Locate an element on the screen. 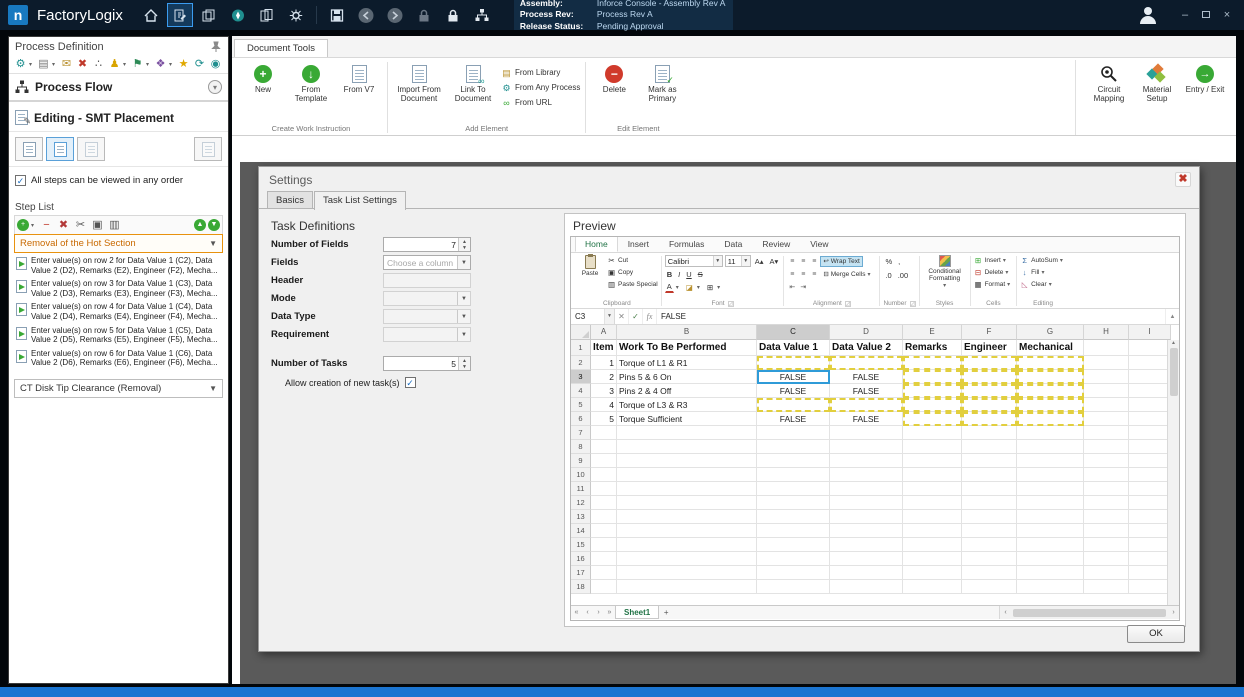 The image size is (1244, 697). cell-C7 is located at coordinates (793, 433).